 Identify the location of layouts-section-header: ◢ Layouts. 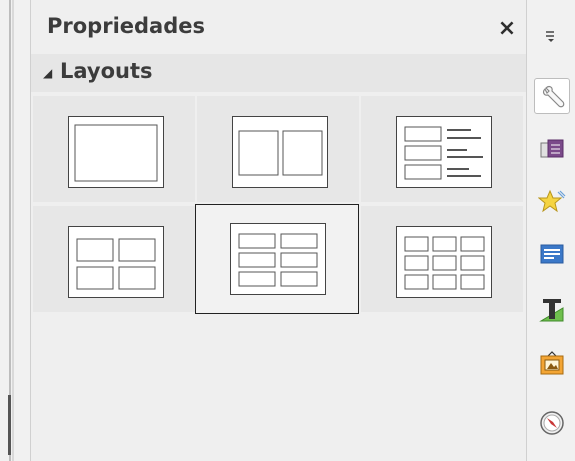
(278, 73).